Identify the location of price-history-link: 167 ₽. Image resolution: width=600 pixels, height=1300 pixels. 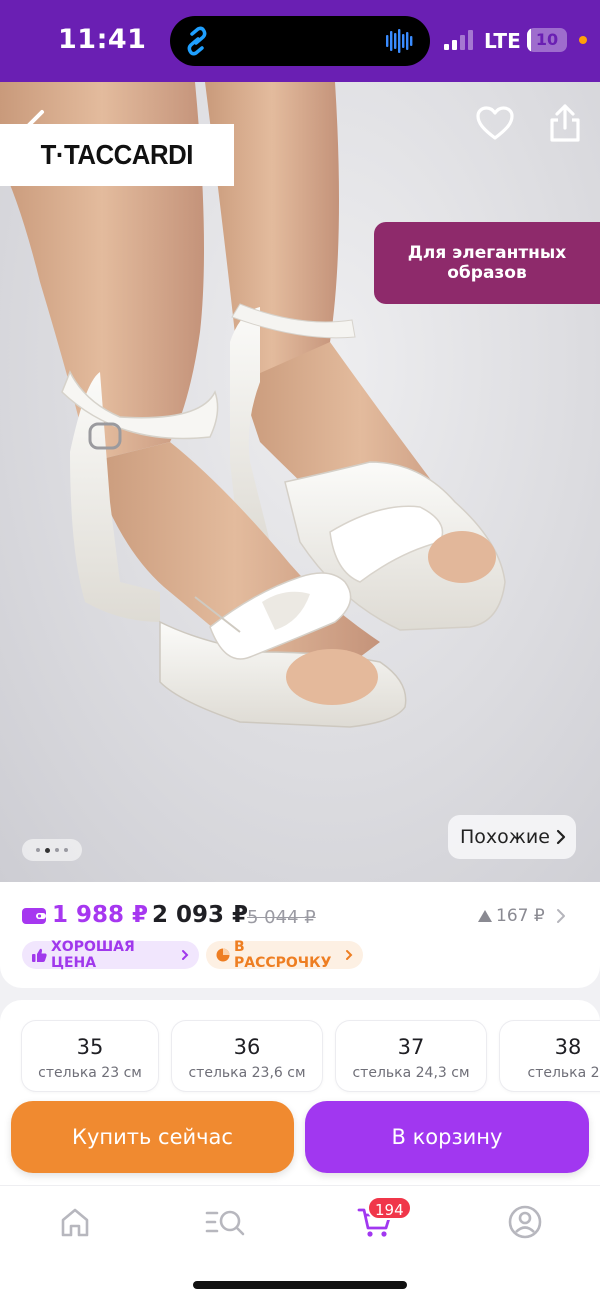
(511, 916).